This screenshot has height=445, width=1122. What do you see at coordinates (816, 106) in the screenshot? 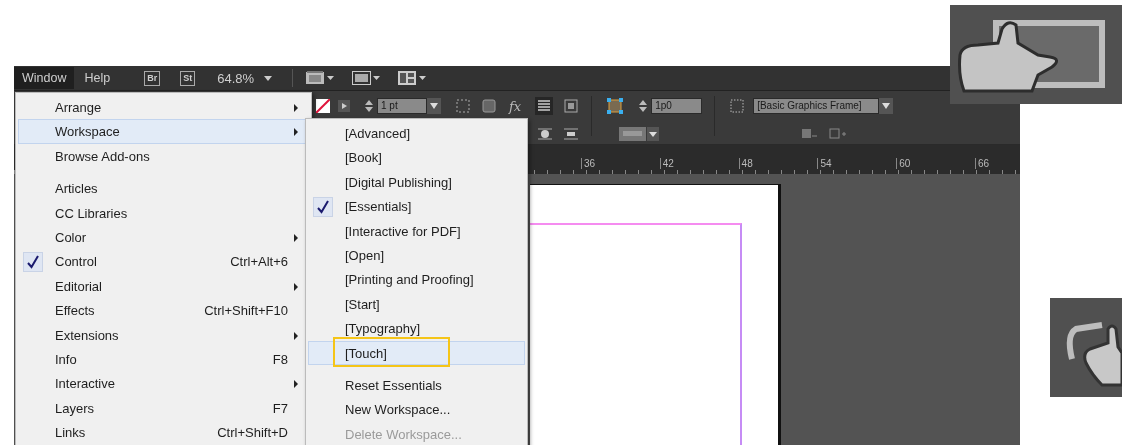
I see `object-style-field: [Basic Graphics Frame]` at bounding box center [816, 106].